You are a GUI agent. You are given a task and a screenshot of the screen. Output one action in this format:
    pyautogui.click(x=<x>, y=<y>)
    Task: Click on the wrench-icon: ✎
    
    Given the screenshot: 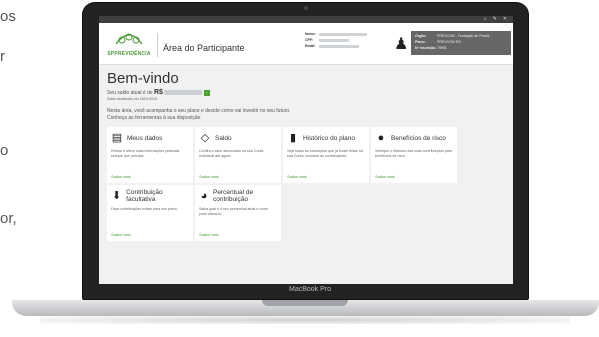 What is the action you would take?
    pyautogui.click(x=495, y=19)
    